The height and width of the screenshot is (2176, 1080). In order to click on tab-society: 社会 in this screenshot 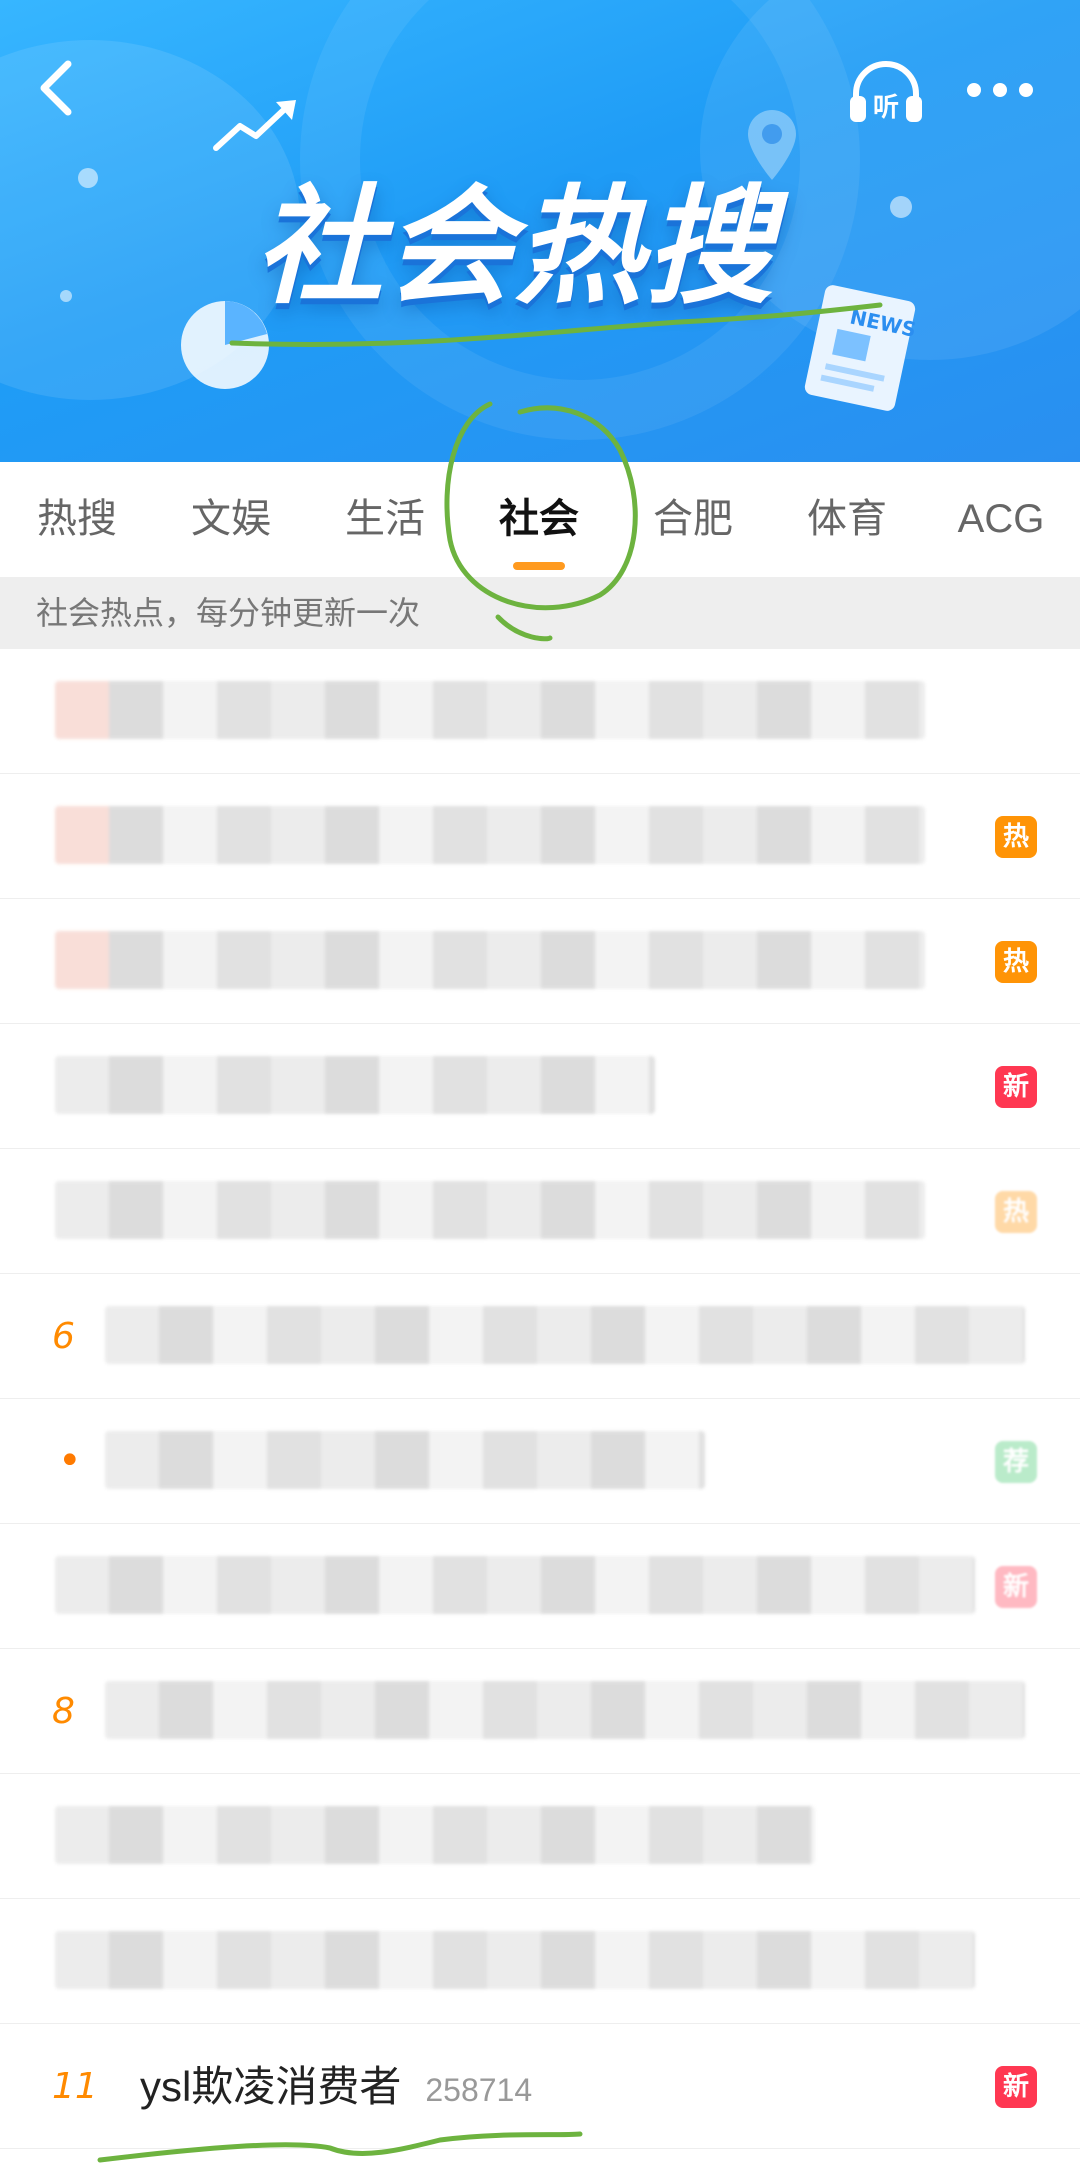, I will do `click(539, 519)`.